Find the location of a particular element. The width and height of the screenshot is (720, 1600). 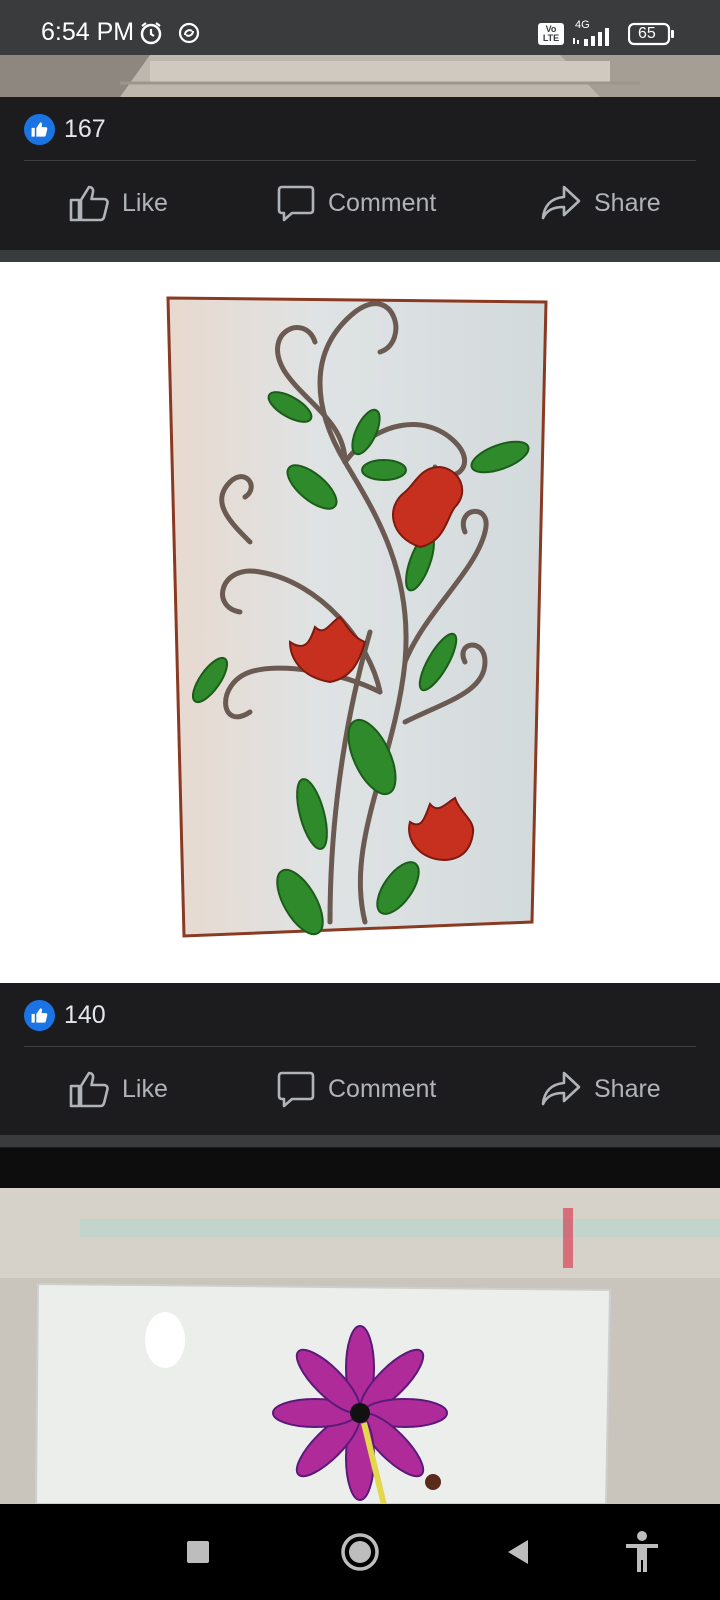

reaction-count: 140 is located at coordinates (85, 1014).